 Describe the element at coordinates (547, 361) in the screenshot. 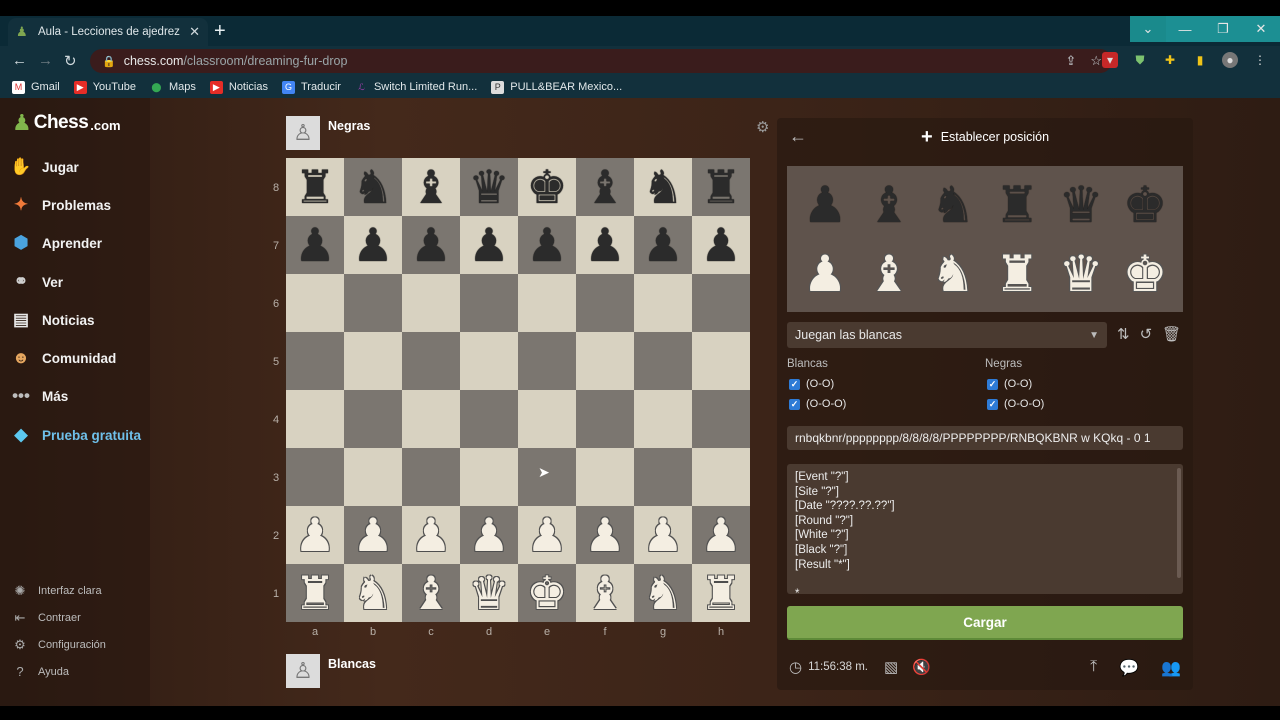

I see `square-e5` at that location.